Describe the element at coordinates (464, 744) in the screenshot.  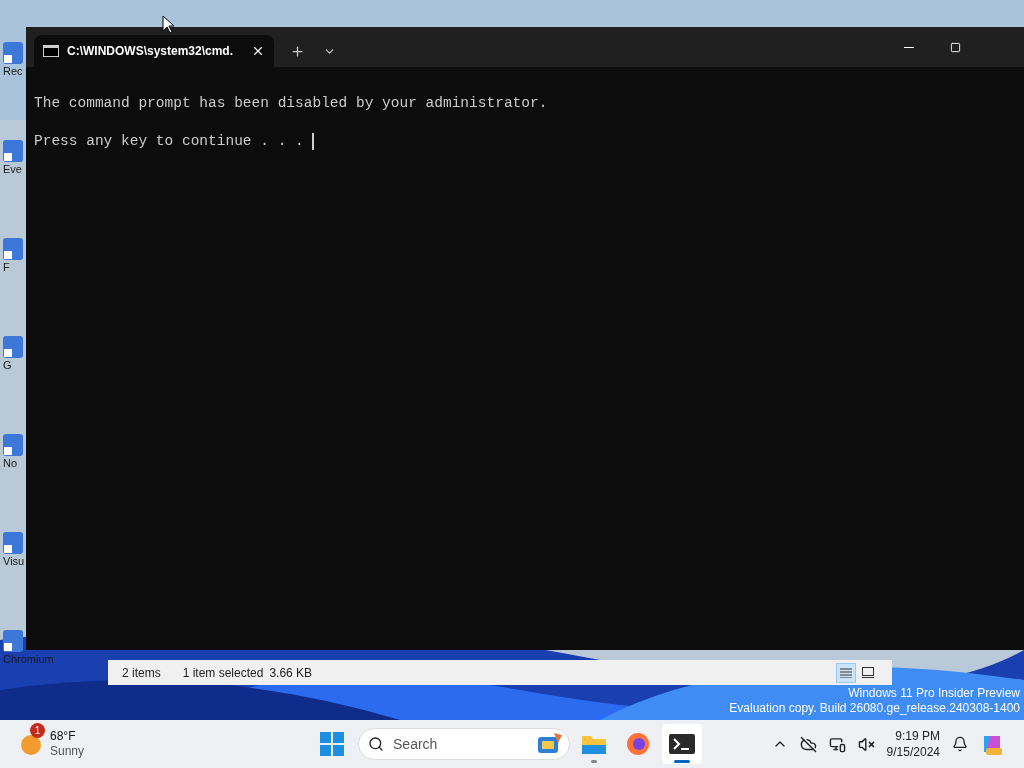
I see `search-field: Search` at that location.